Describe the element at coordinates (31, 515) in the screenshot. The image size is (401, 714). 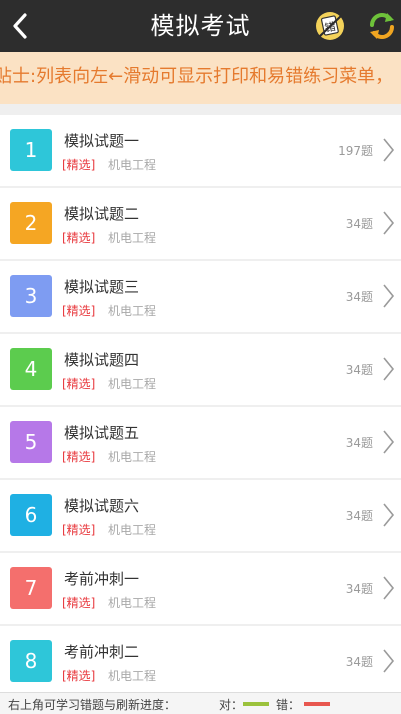
I see `item-number-badge: 6` at that location.